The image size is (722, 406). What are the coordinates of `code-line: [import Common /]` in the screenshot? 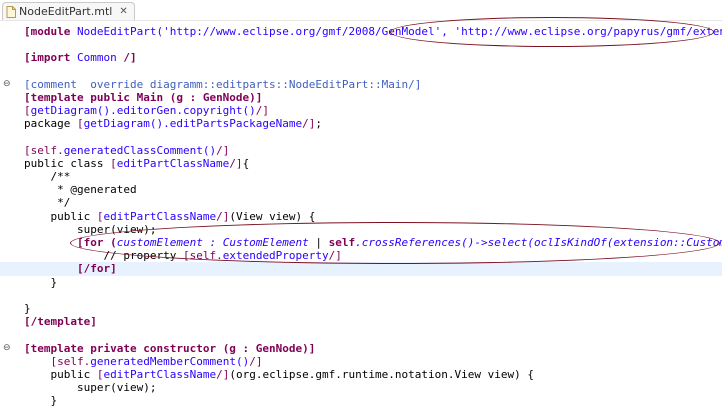 It's located at (361, 57).